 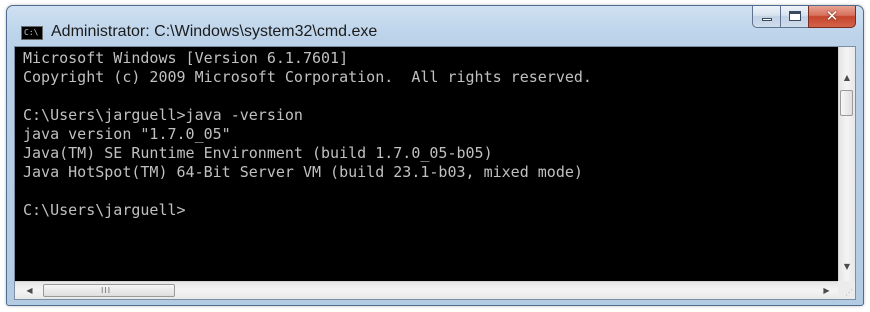 I want to click on close-icon: ✕, so click(x=832, y=16).